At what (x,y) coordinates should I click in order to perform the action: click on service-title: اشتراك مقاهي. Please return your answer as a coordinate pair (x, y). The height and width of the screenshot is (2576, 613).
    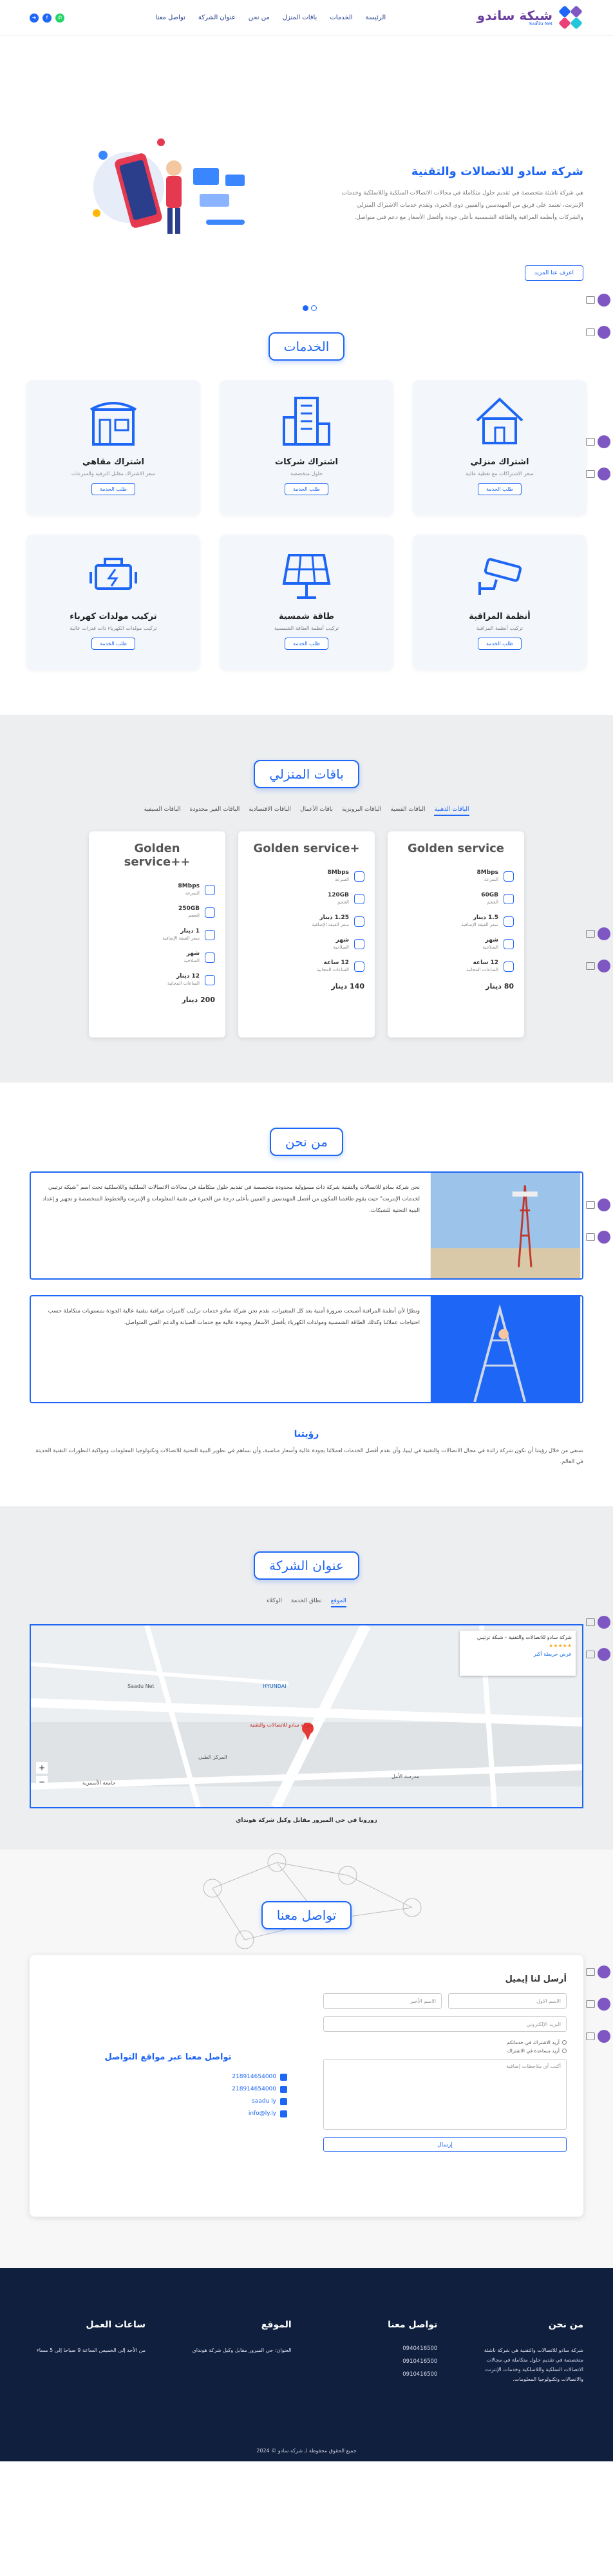
    Looking at the image, I should click on (113, 462).